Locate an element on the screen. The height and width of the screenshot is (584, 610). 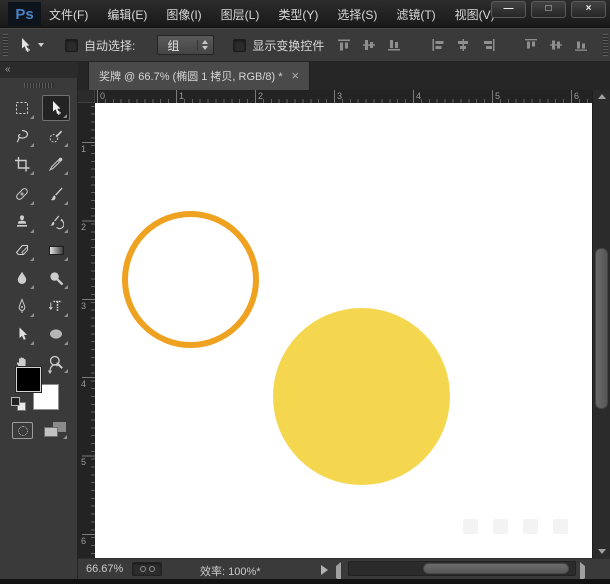
vertical-scrollbar-thumb is located at coordinates (601, 328).